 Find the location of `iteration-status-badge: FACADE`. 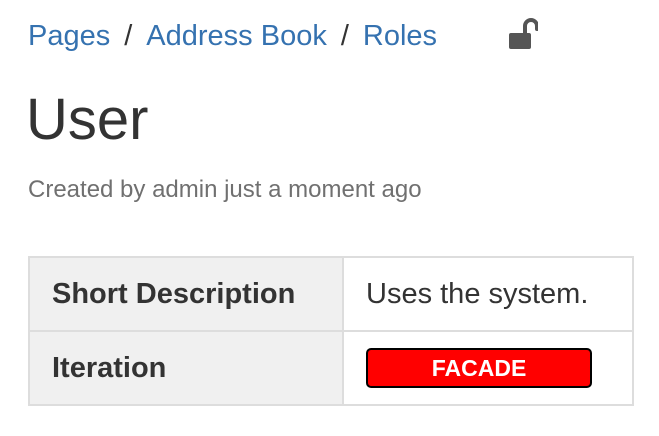

iteration-status-badge: FACADE is located at coordinates (479, 368).